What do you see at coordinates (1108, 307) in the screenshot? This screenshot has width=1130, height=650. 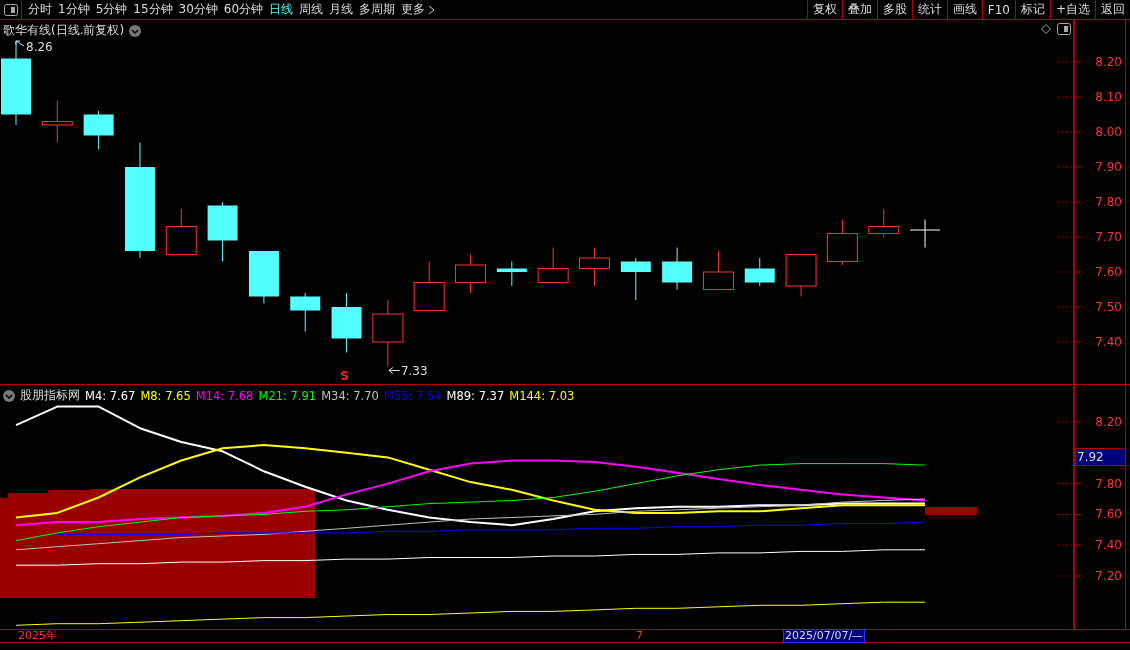 I see `axis-label: 7.50` at bounding box center [1108, 307].